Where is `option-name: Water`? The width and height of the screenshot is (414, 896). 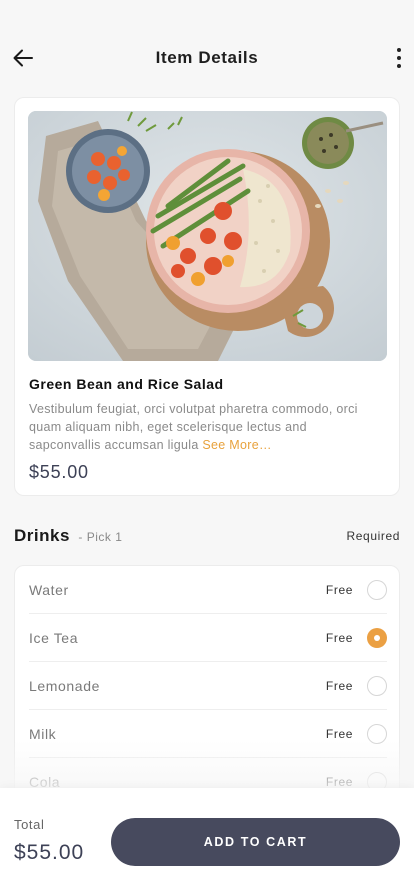 option-name: Water is located at coordinates (49, 590).